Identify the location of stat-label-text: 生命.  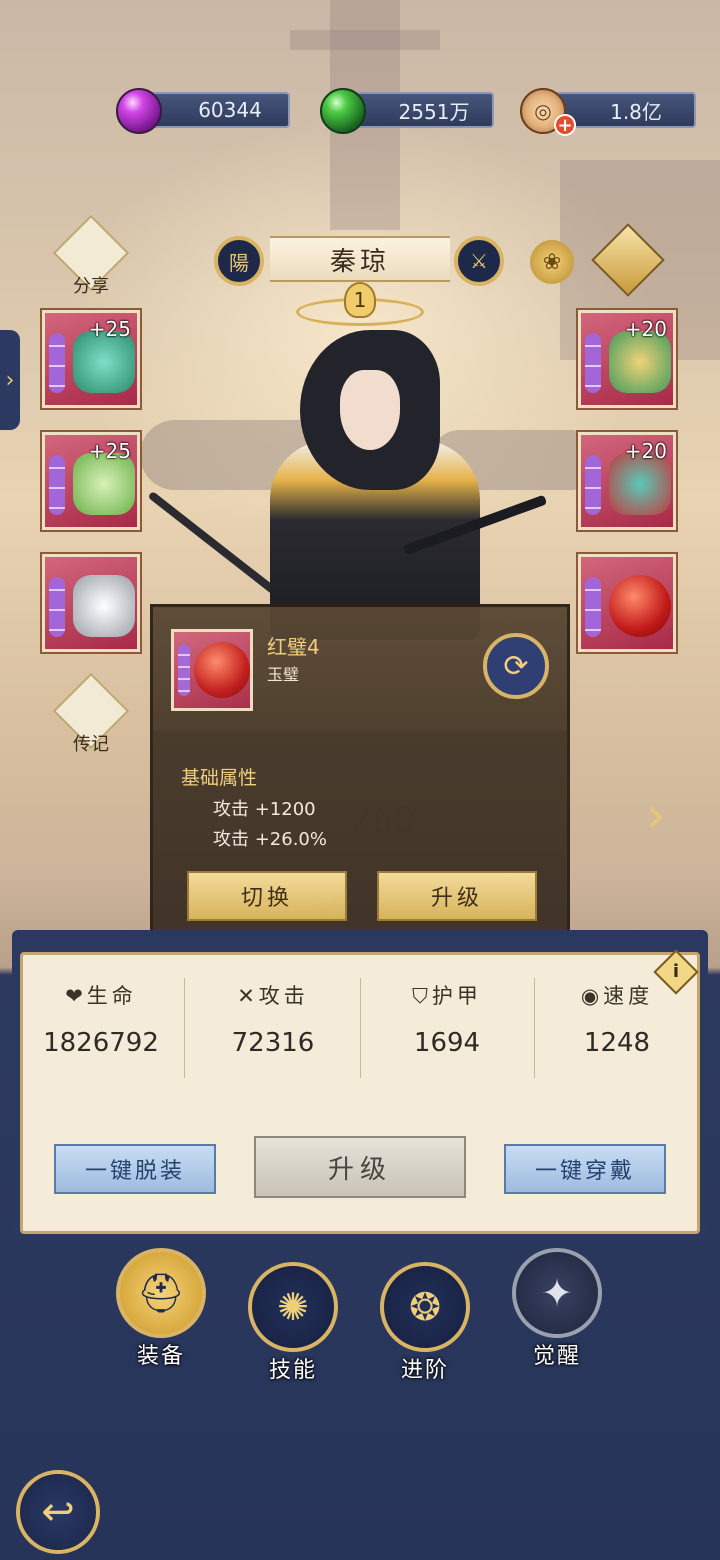
(111, 996).